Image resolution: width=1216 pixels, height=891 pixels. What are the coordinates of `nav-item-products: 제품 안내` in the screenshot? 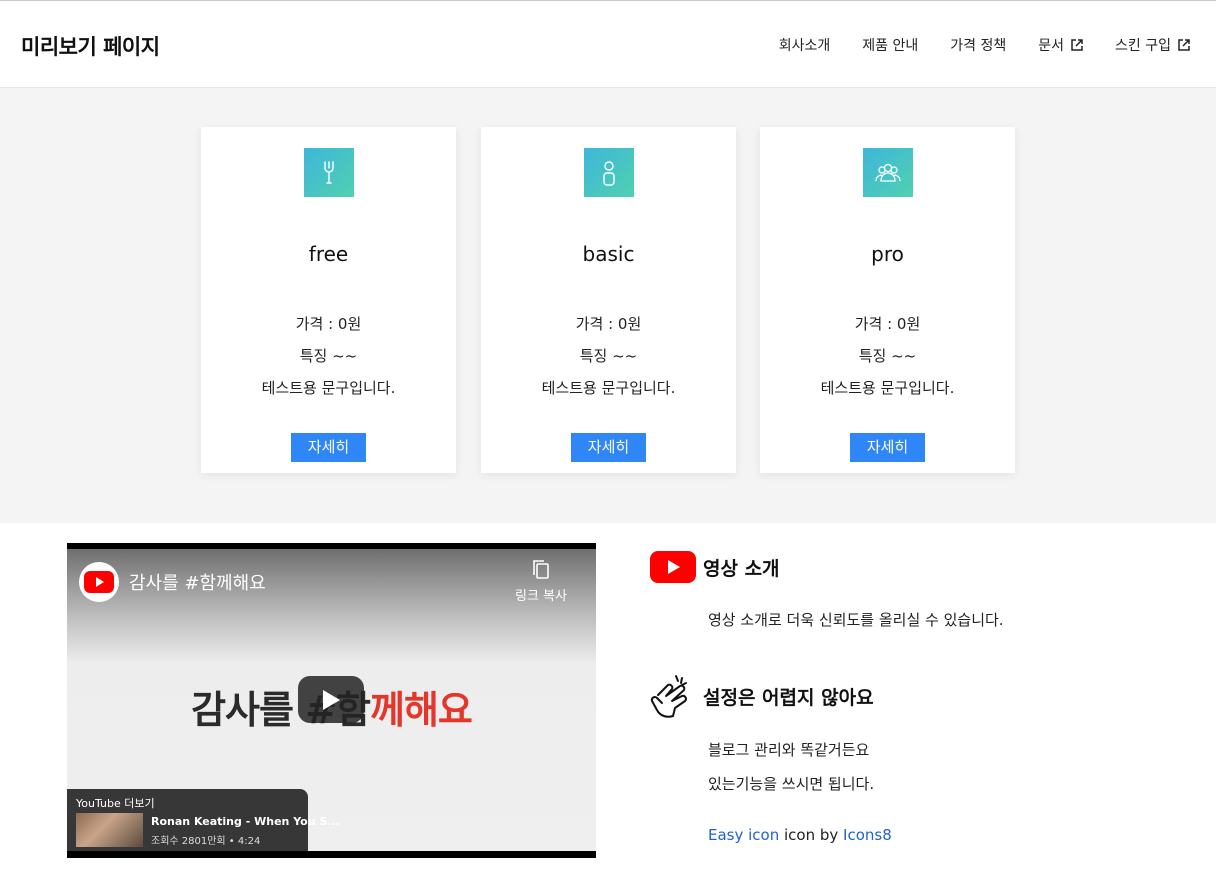 It's located at (890, 45).